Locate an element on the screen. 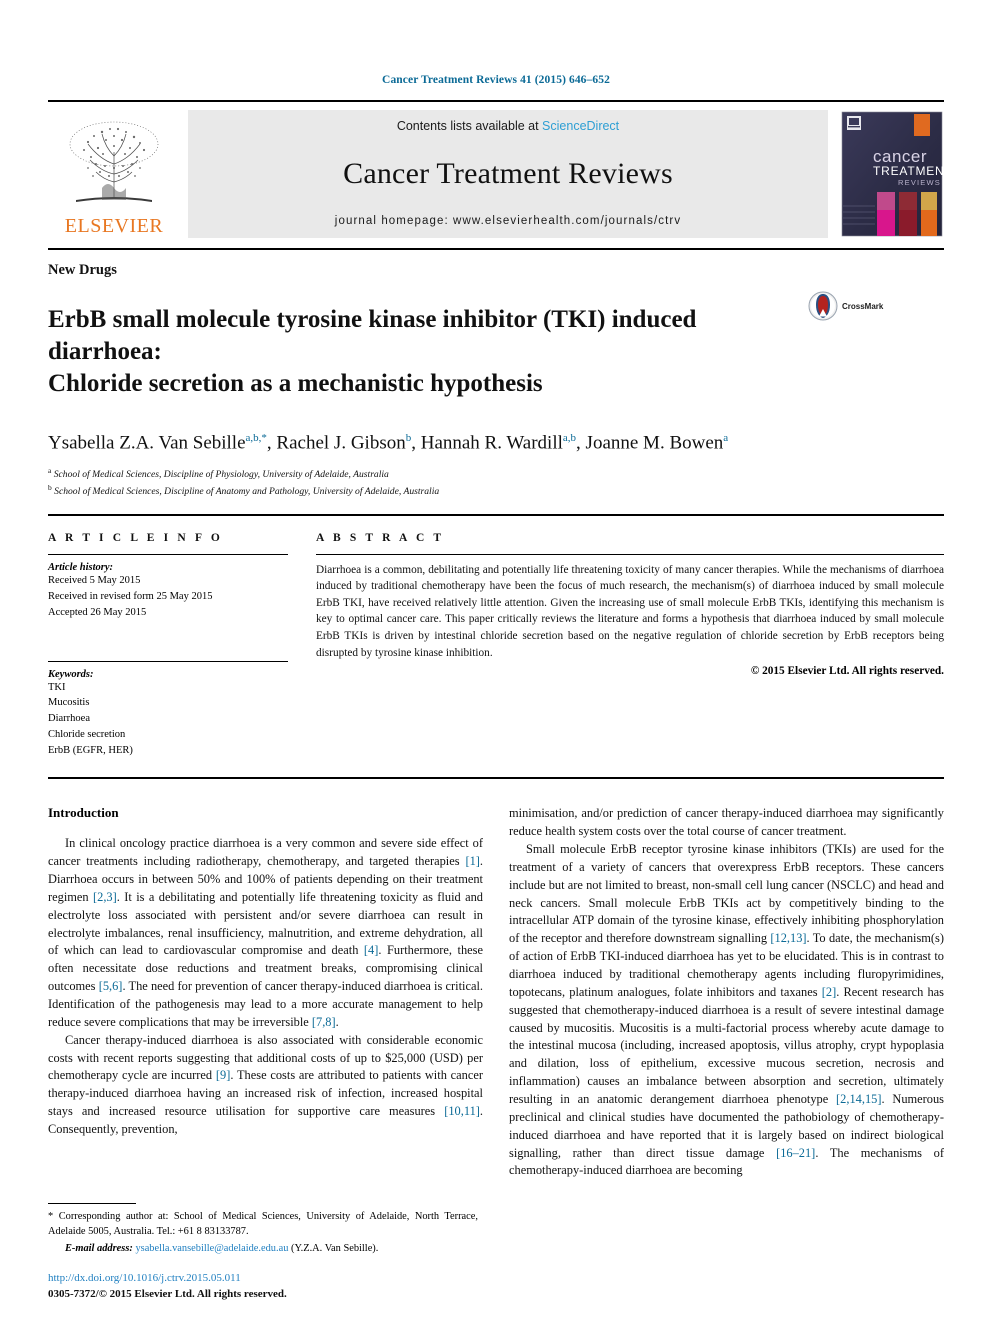  paragraph-text: . is located at coordinates (337, 1021).